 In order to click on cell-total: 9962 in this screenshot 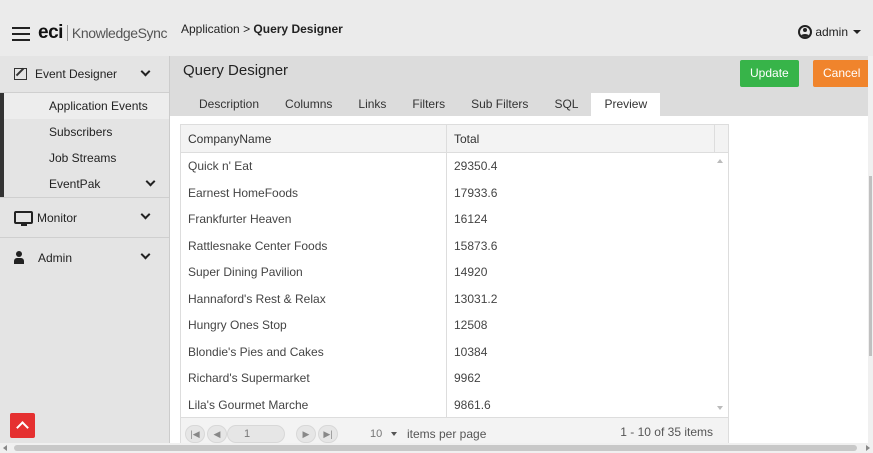, I will do `click(467, 378)`.